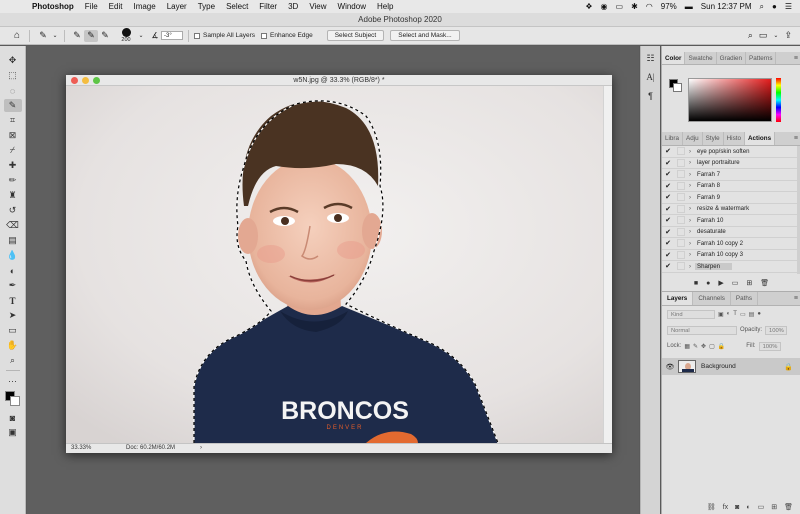  I want to click on tab-history: Histo, so click(734, 138).